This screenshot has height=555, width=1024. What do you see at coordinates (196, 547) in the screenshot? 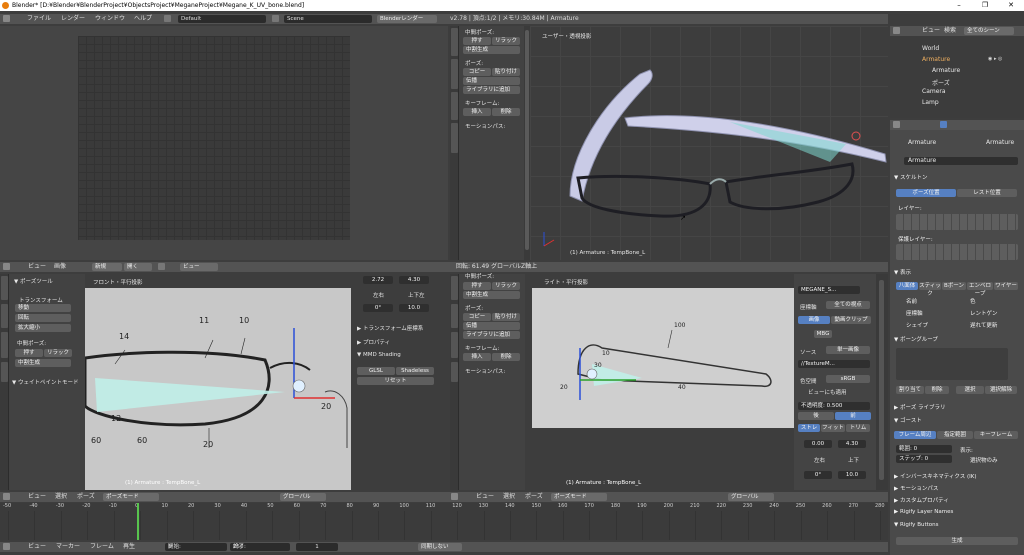
I see `start-frame-field: 開始: 1` at bounding box center [196, 547].